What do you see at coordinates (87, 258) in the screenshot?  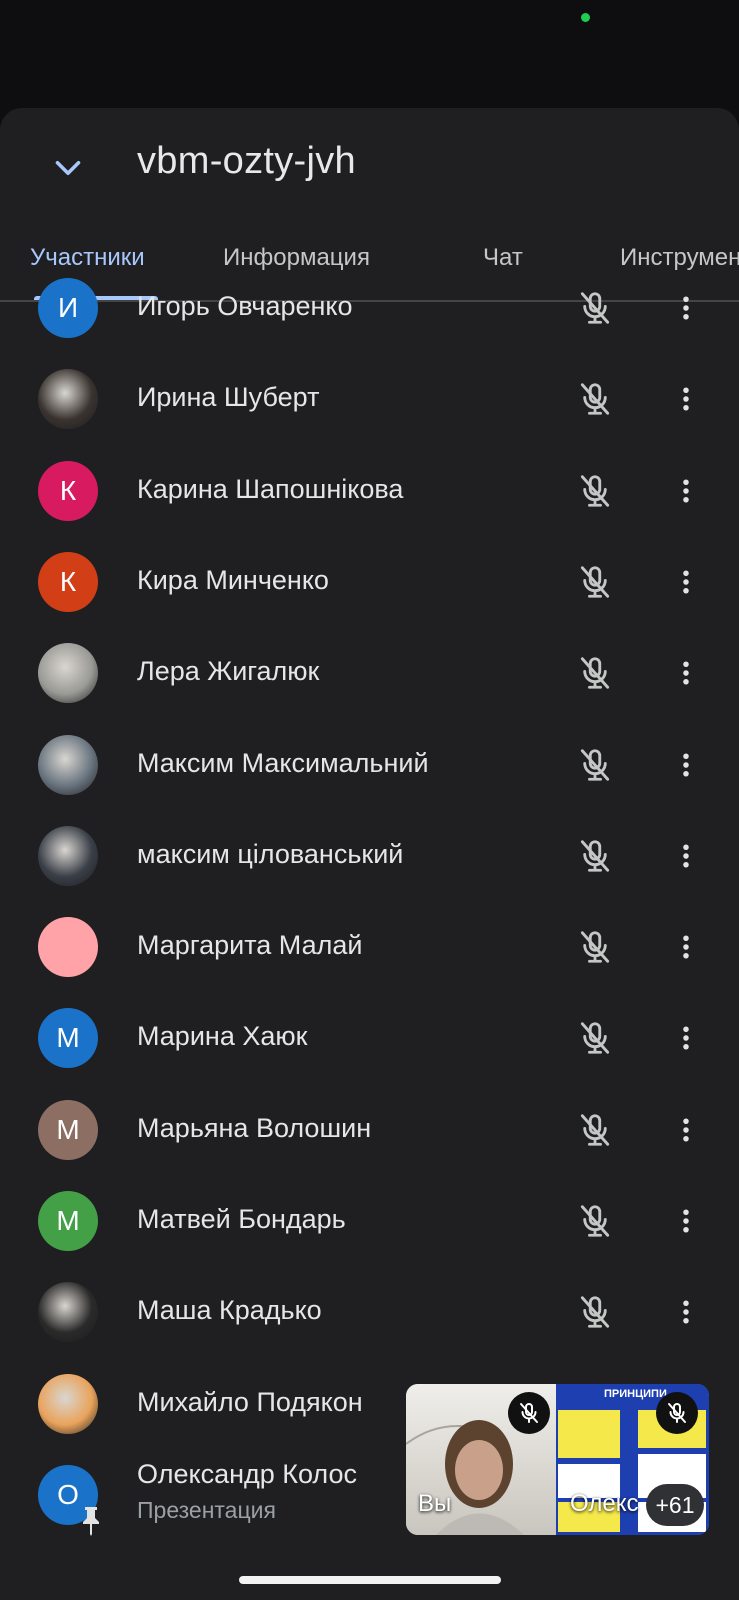 I see `tab-participants: Участники` at bounding box center [87, 258].